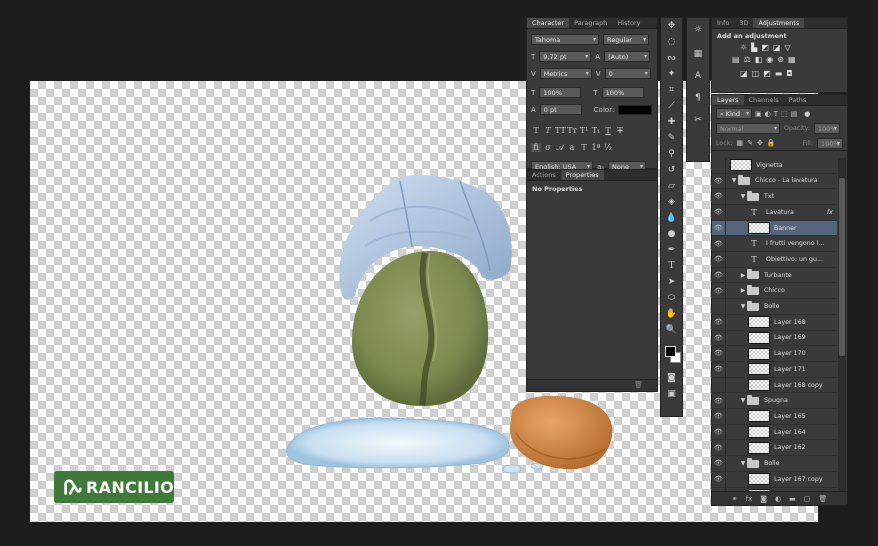 This screenshot has width=878, height=546. Describe the element at coordinates (756, 73) in the screenshot. I see `posterize-icon: ◫` at that location.